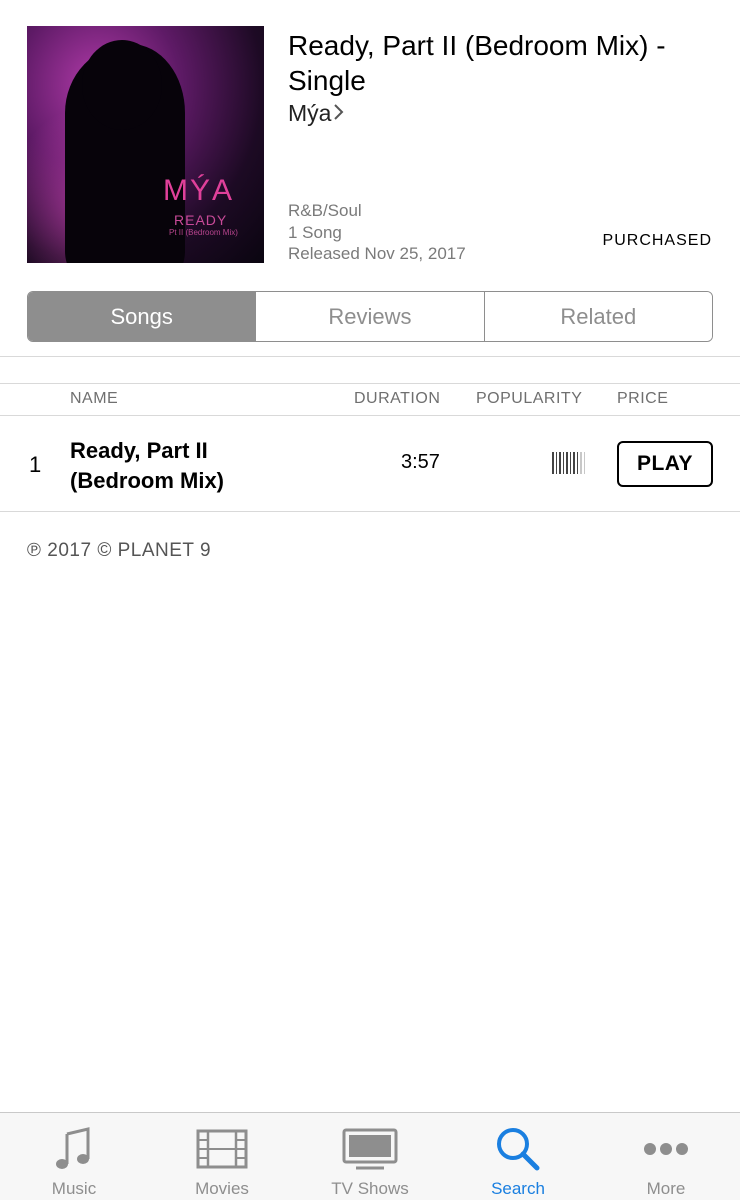 The height and width of the screenshot is (1200, 740). Describe the element at coordinates (203, 232) in the screenshot. I see `artwork-subtitle-text: Pt II (Bedroom Mix)` at that location.